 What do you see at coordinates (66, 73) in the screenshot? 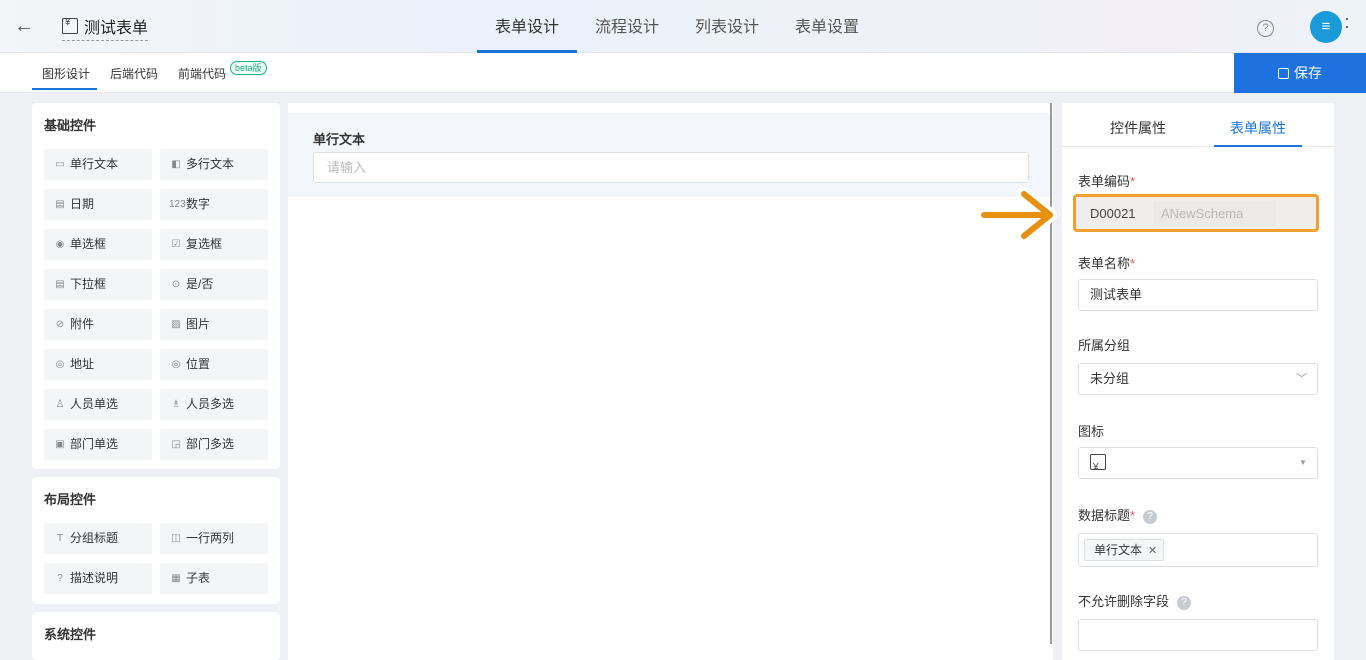
I see `subtab-graphic-design: 图形设计` at bounding box center [66, 73].